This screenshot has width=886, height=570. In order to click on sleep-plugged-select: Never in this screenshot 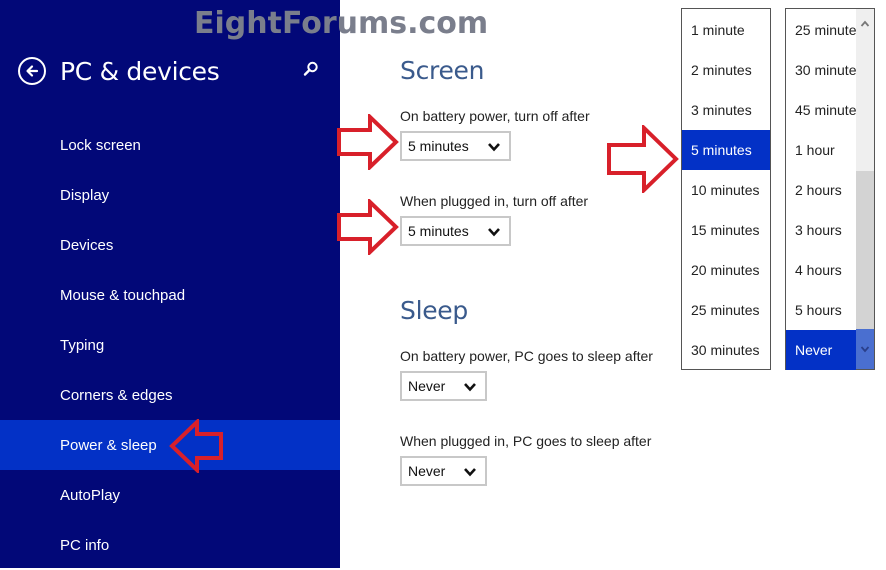, I will do `click(443, 471)`.